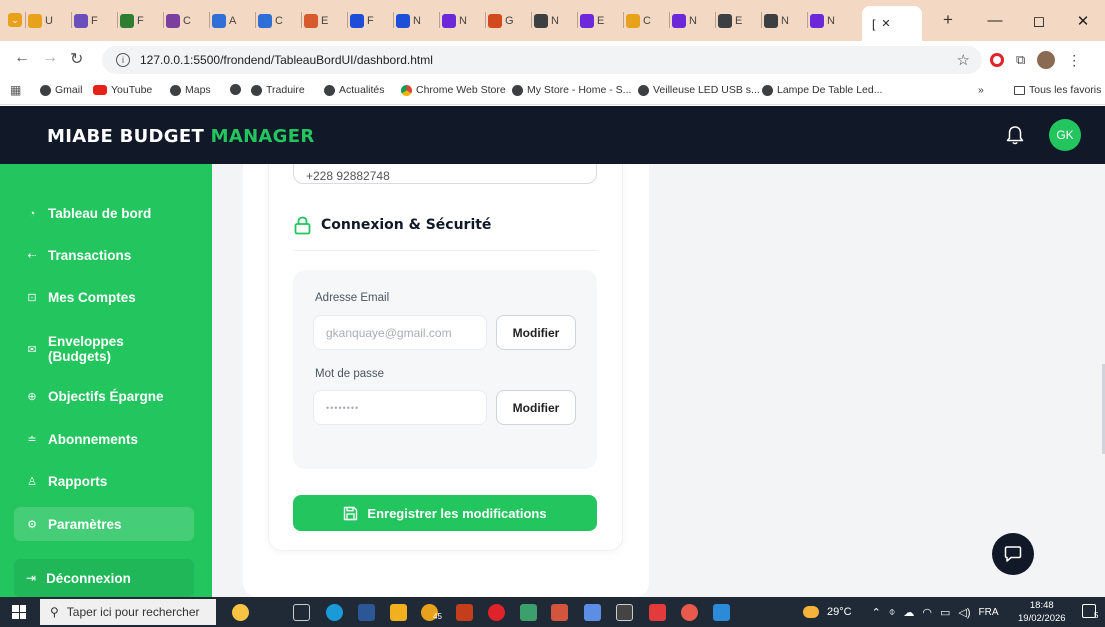 The width and height of the screenshot is (1105, 627). What do you see at coordinates (15, 90) in the screenshot?
I see `apps-grid-icon: ▦` at bounding box center [15, 90].